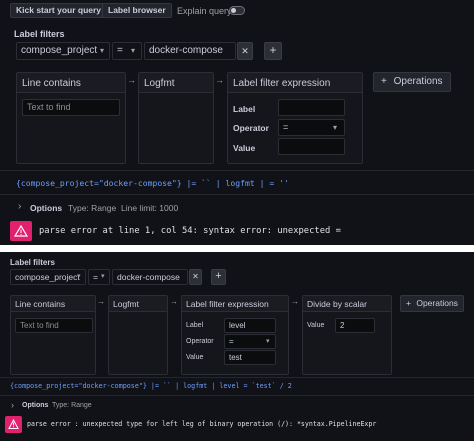  I want to click on label-input, so click(311, 107).